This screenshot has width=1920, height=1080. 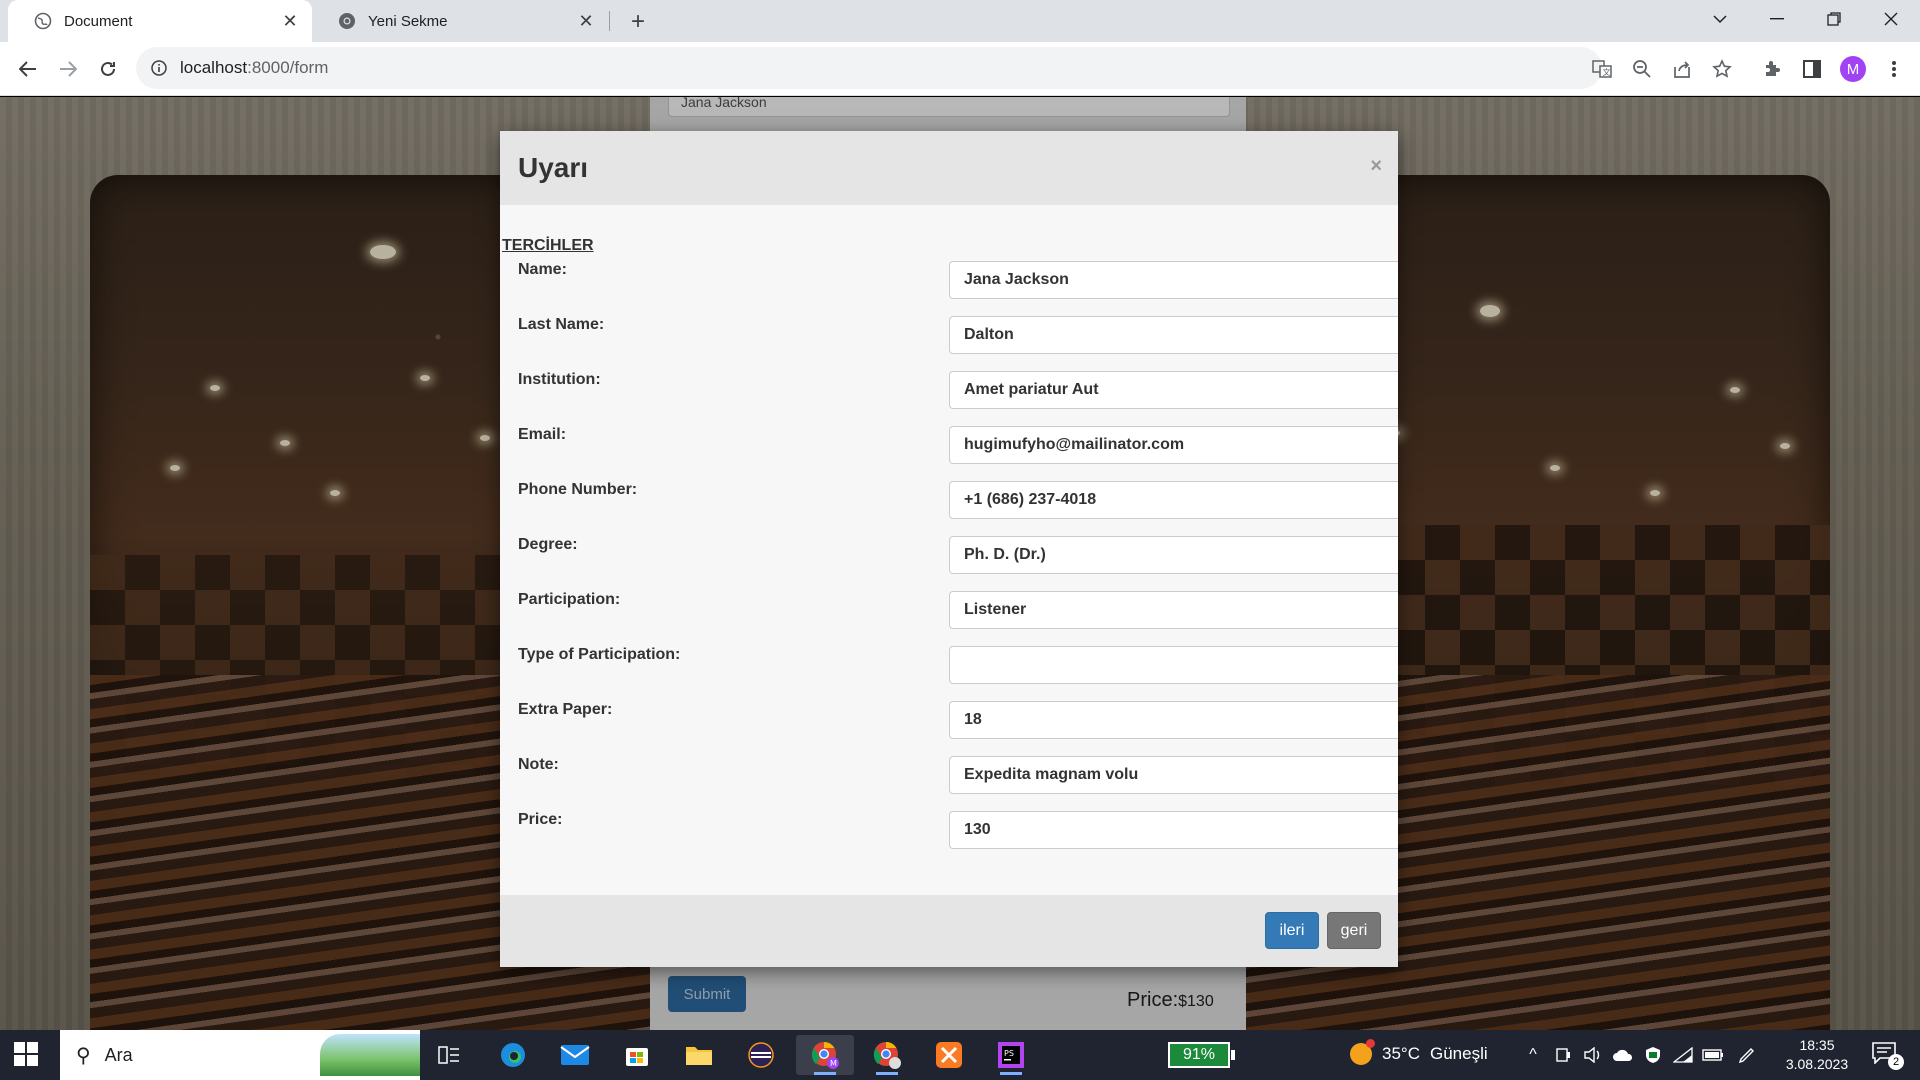 What do you see at coordinates (1720, 19) in the screenshot?
I see `tab-search-icon` at bounding box center [1720, 19].